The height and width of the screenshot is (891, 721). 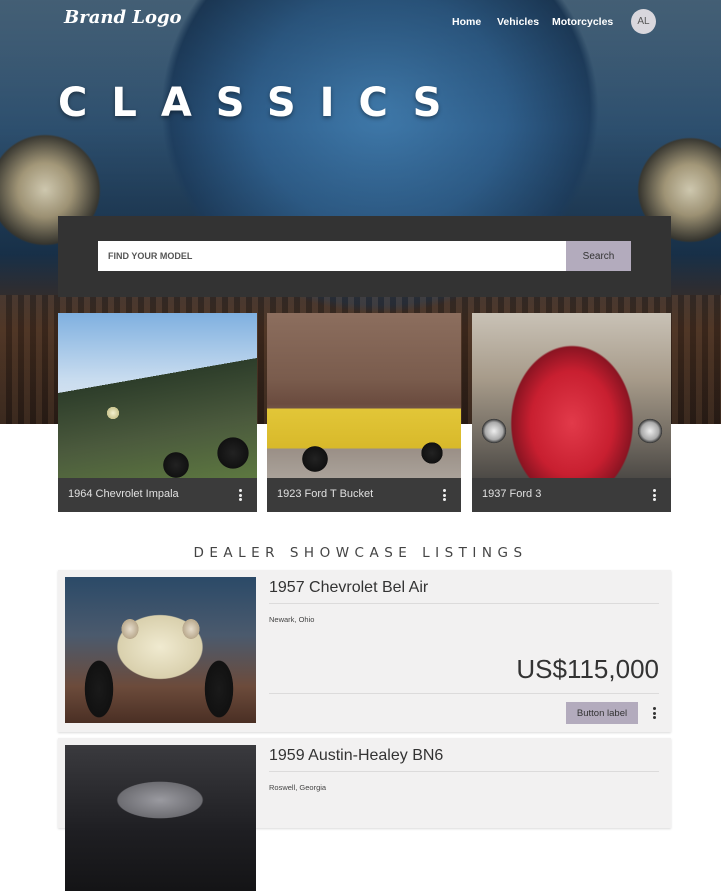 What do you see at coordinates (292, 619) in the screenshot?
I see `listing-location: Newark, Ohio` at bounding box center [292, 619].